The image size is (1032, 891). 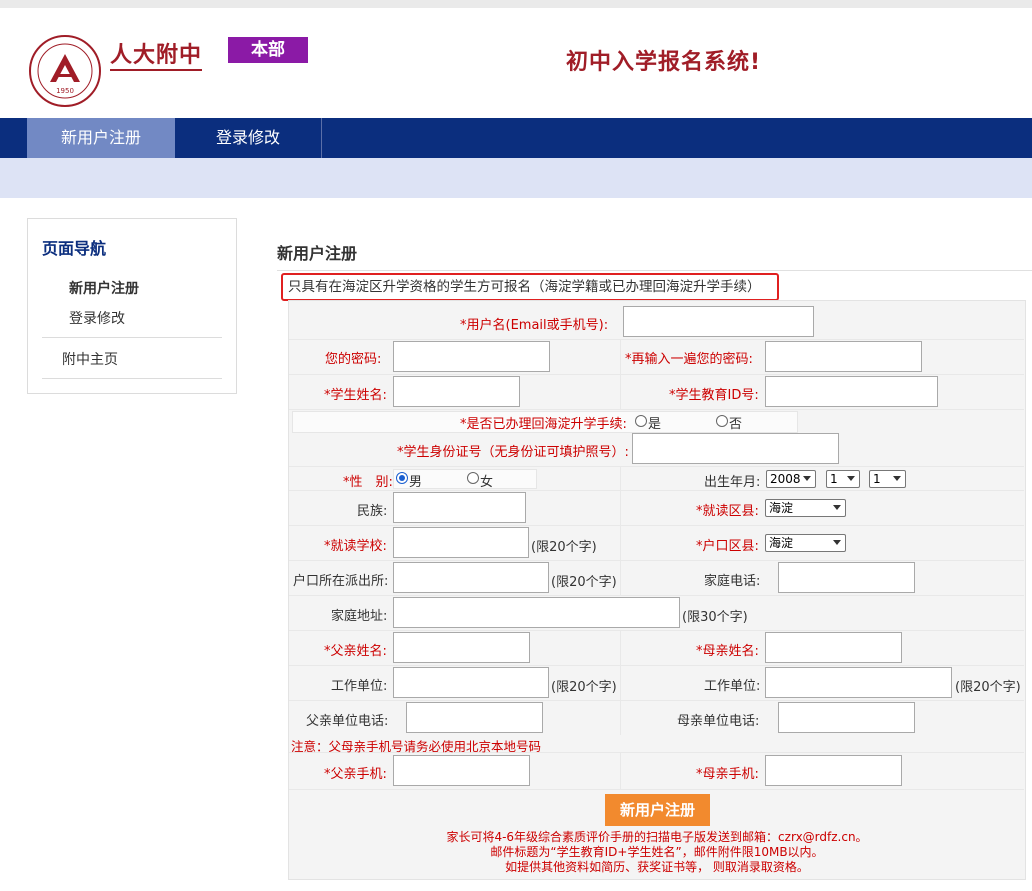 What do you see at coordinates (416, 482) in the screenshot?
I see `gender-male-label: 男` at bounding box center [416, 482].